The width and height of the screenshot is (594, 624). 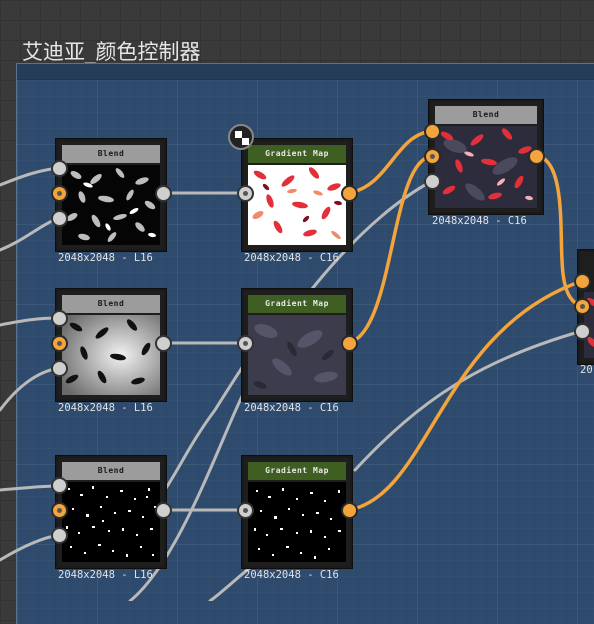 I want to click on blend-node-1: Blend, so click(x=111, y=195).